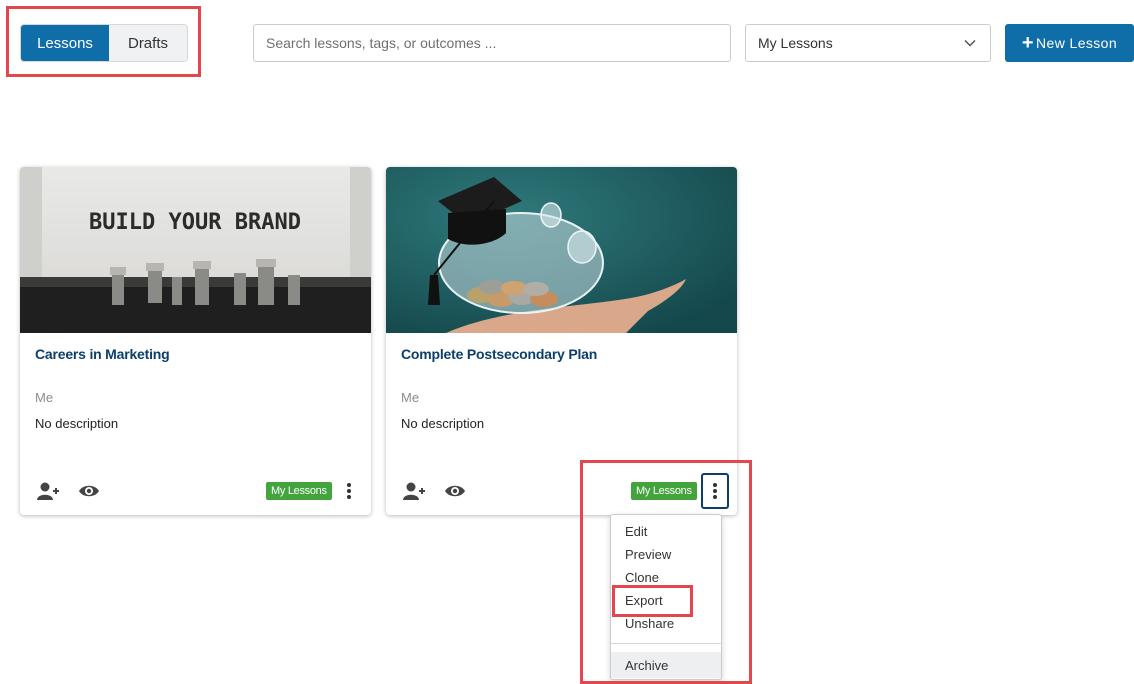 This screenshot has width=1134, height=684. What do you see at coordinates (492, 43) in the screenshot?
I see `search-input` at bounding box center [492, 43].